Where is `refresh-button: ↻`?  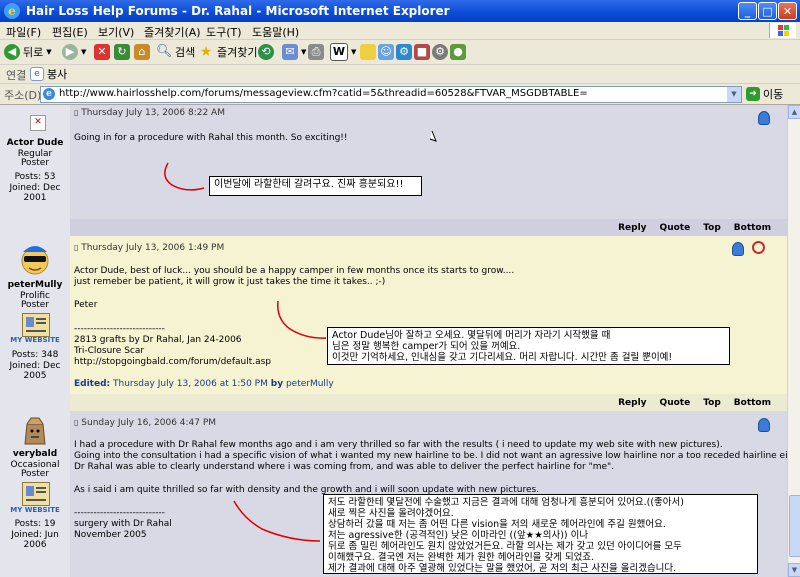
refresh-button: ↻ is located at coordinates (122, 52).